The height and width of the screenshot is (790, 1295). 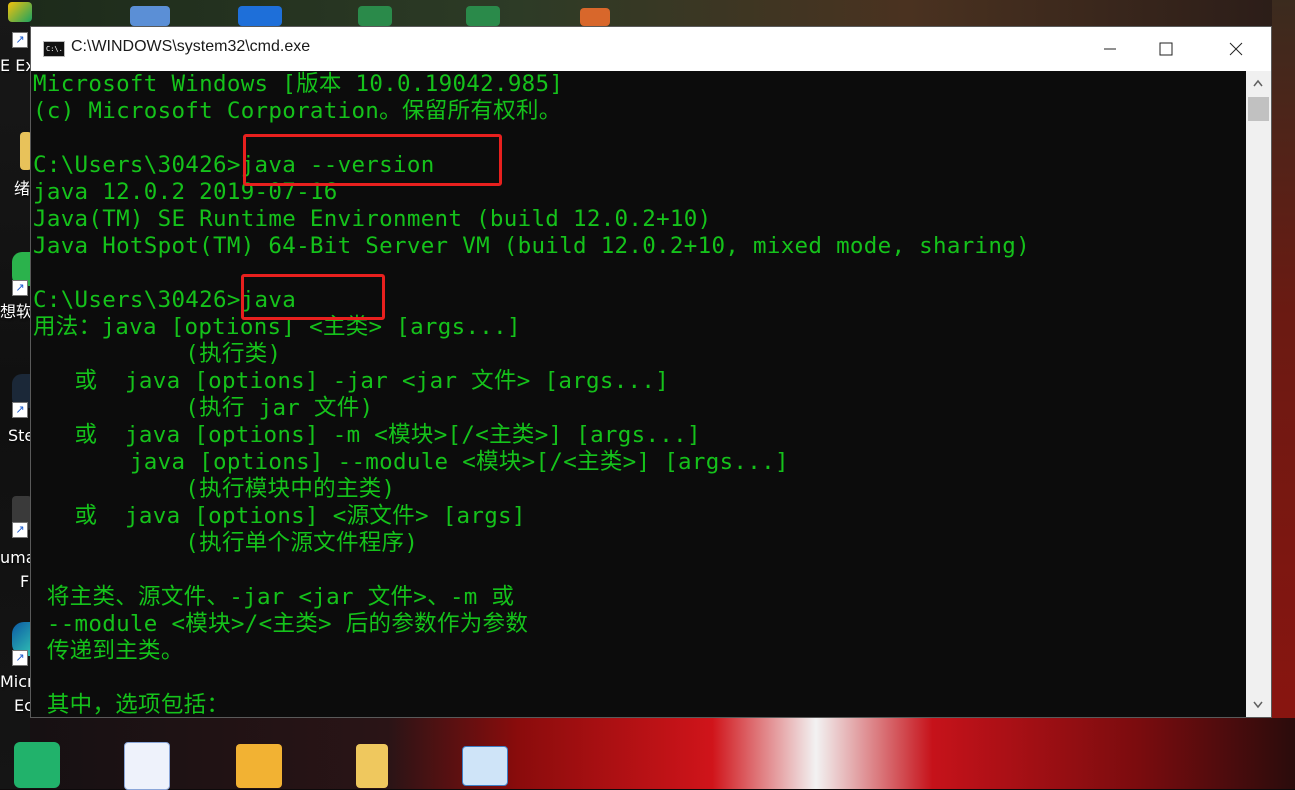 I want to click on maximize-button, so click(x=1166, y=49).